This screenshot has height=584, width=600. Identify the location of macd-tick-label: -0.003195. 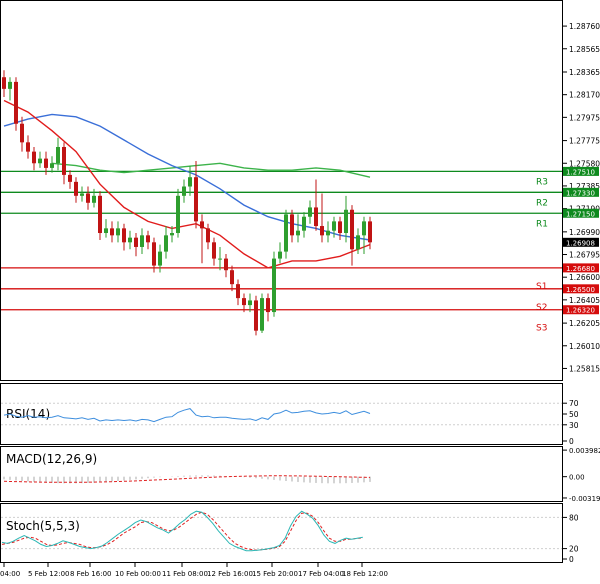
(584, 499).